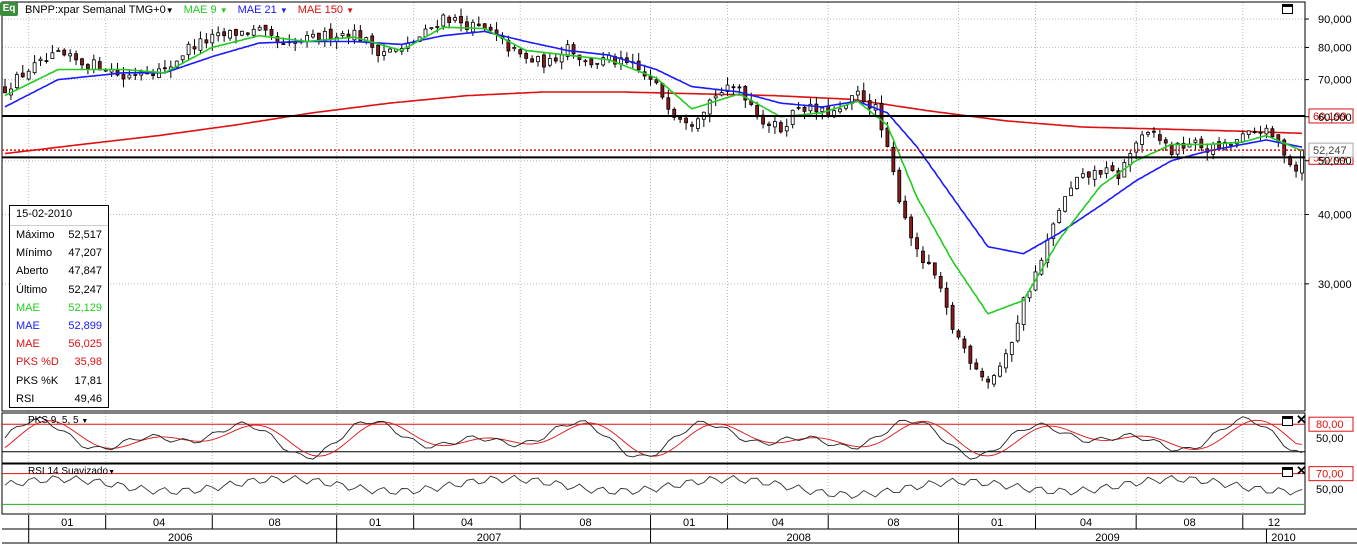 This screenshot has width=1357, height=544. Describe the element at coordinates (99, 10) in the screenshot. I see `symbol-selector: BNPP:xpar Semanal TMG+0▼` at that location.